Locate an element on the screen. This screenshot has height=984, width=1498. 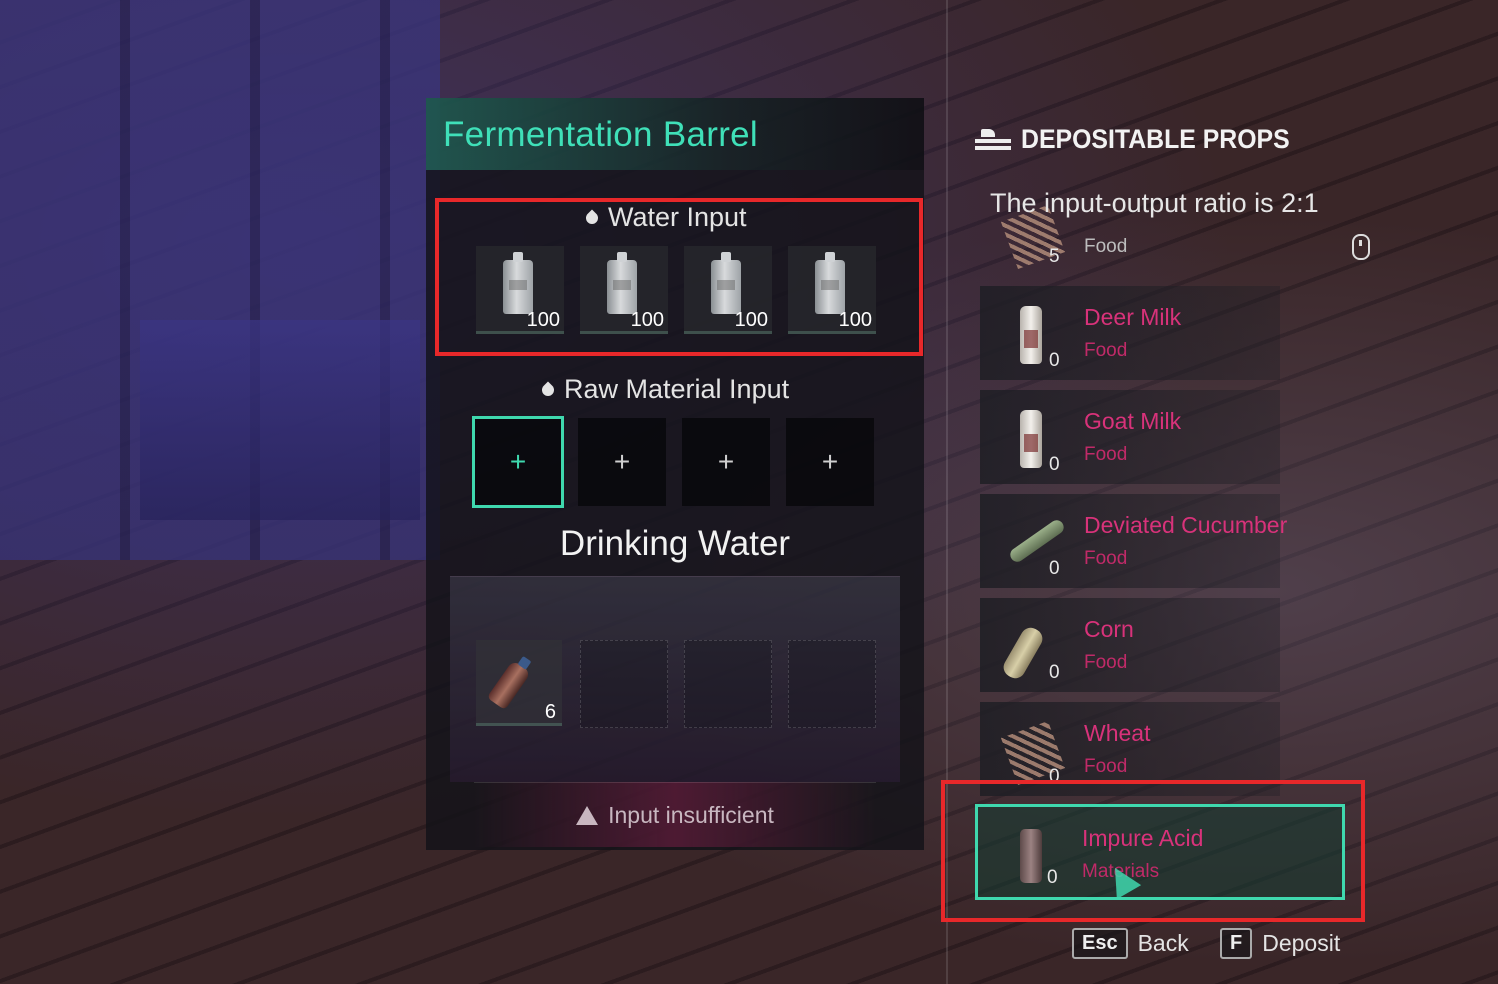
raw-material-slot-2: + is located at coordinates (622, 462).